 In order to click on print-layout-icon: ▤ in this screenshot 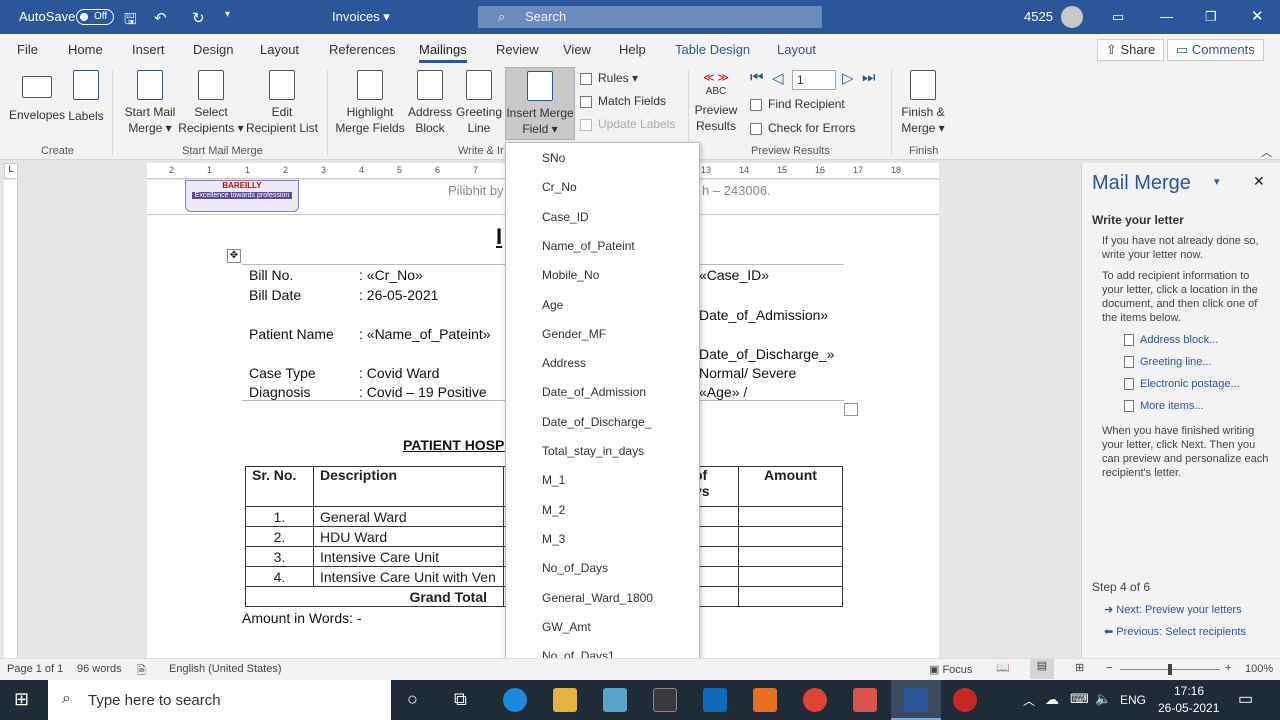, I will do `click(1042, 669)`.